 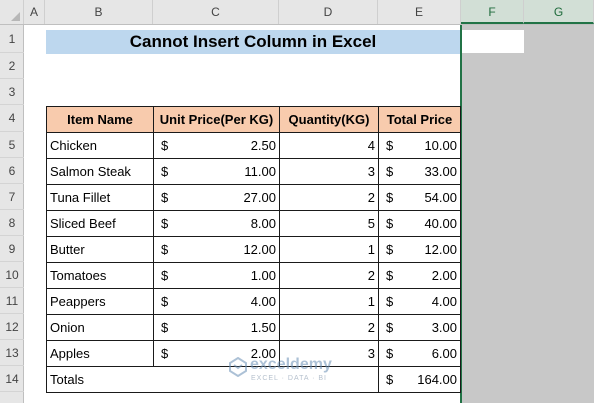 What do you see at coordinates (328, 12) in the screenshot?
I see `column-header-d: D` at bounding box center [328, 12].